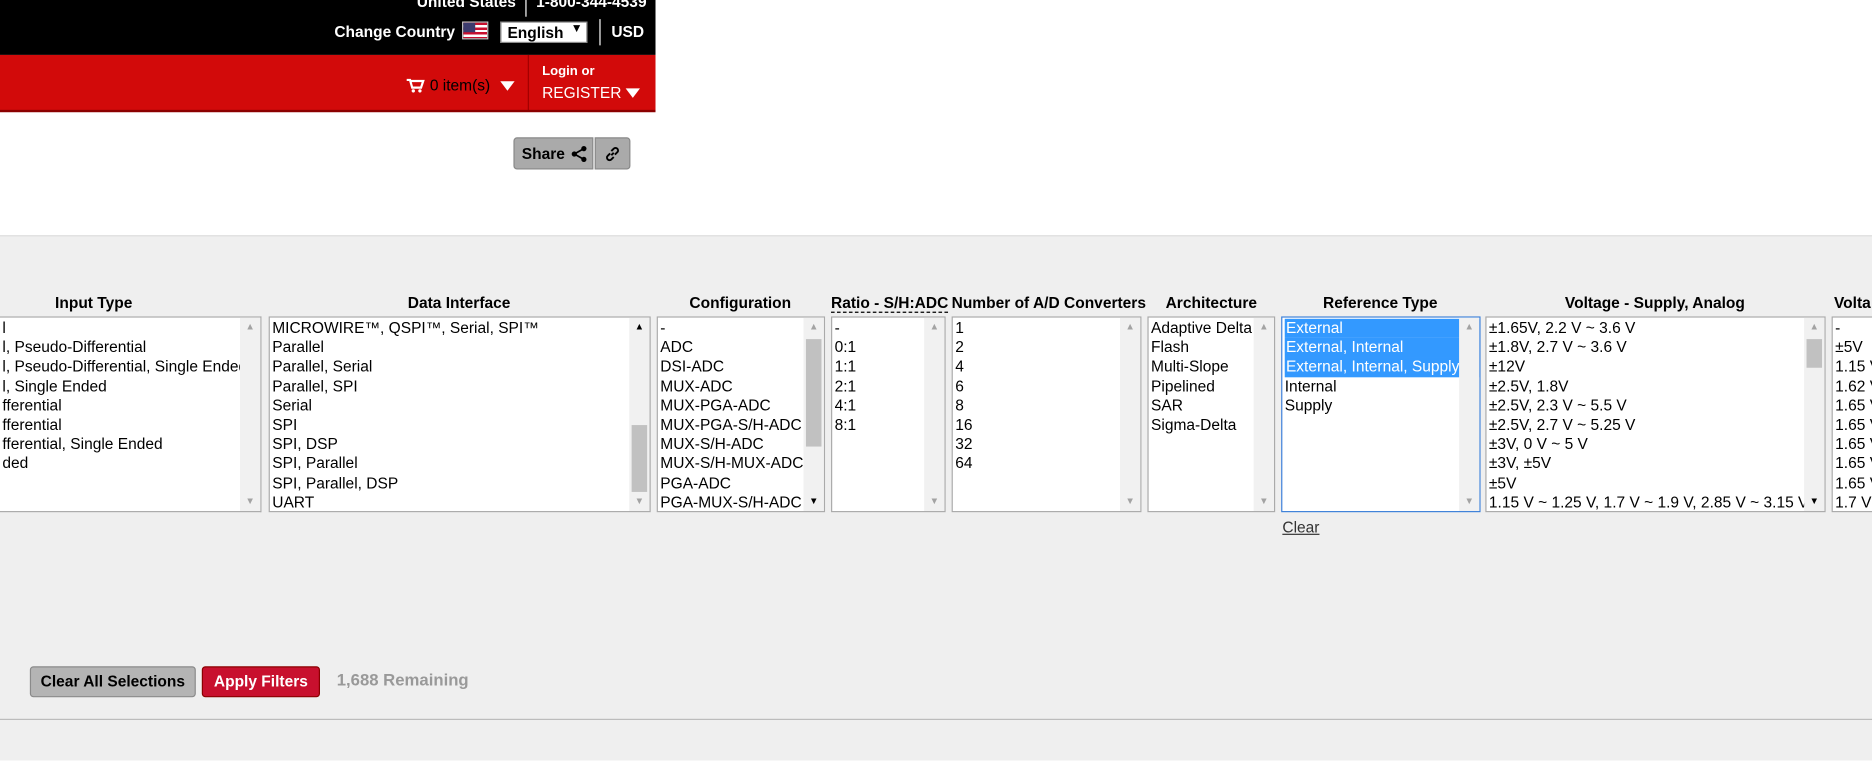  What do you see at coordinates (1046, 463) in the screenshot?
I see `list-option: 64` at bounding box center [1046, 463].